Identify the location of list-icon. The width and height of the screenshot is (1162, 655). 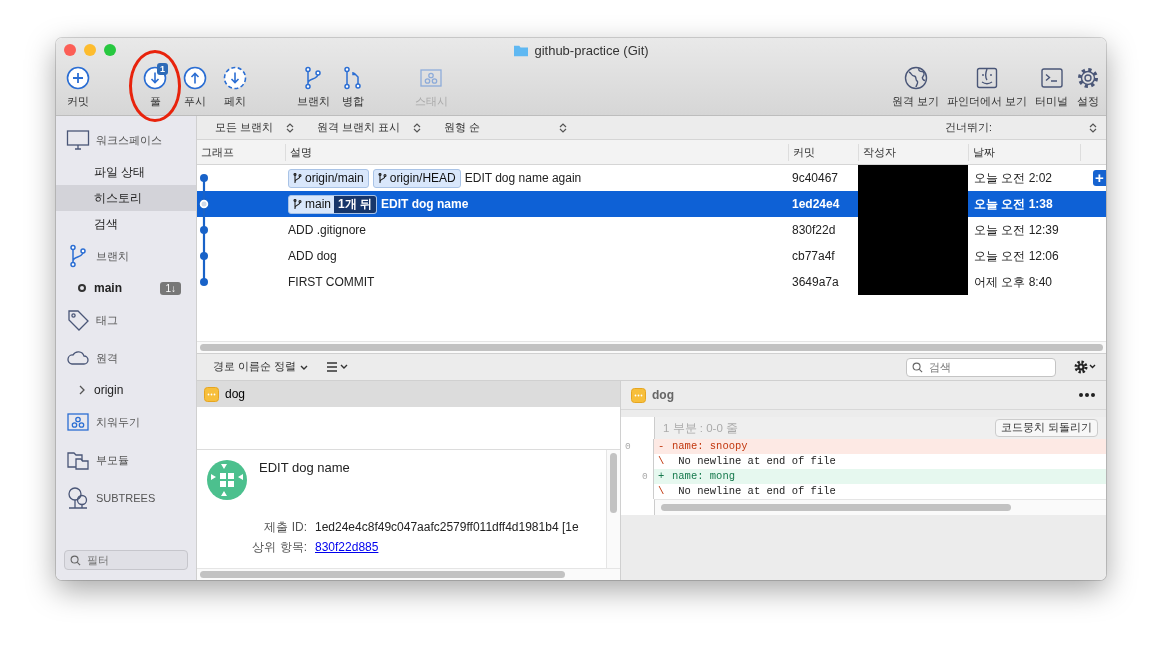
(336, 367).